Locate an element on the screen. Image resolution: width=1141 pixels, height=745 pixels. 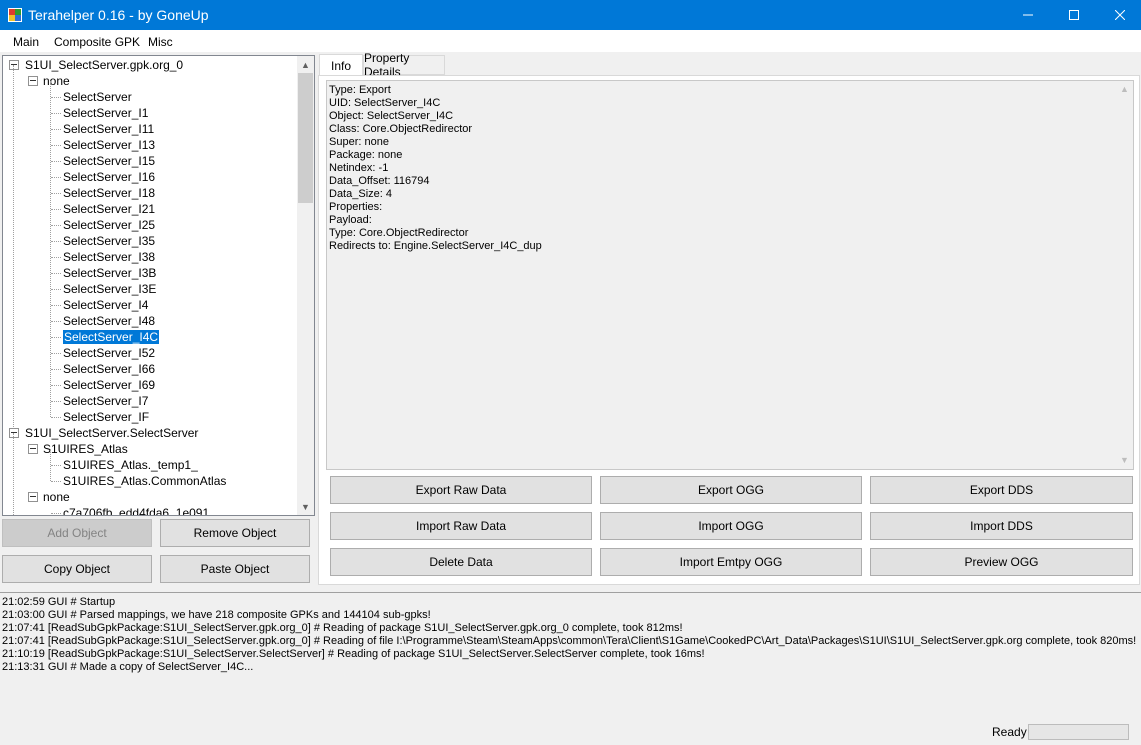
tree-node: SelectServer_I4 is located at coordinates (105, 305).